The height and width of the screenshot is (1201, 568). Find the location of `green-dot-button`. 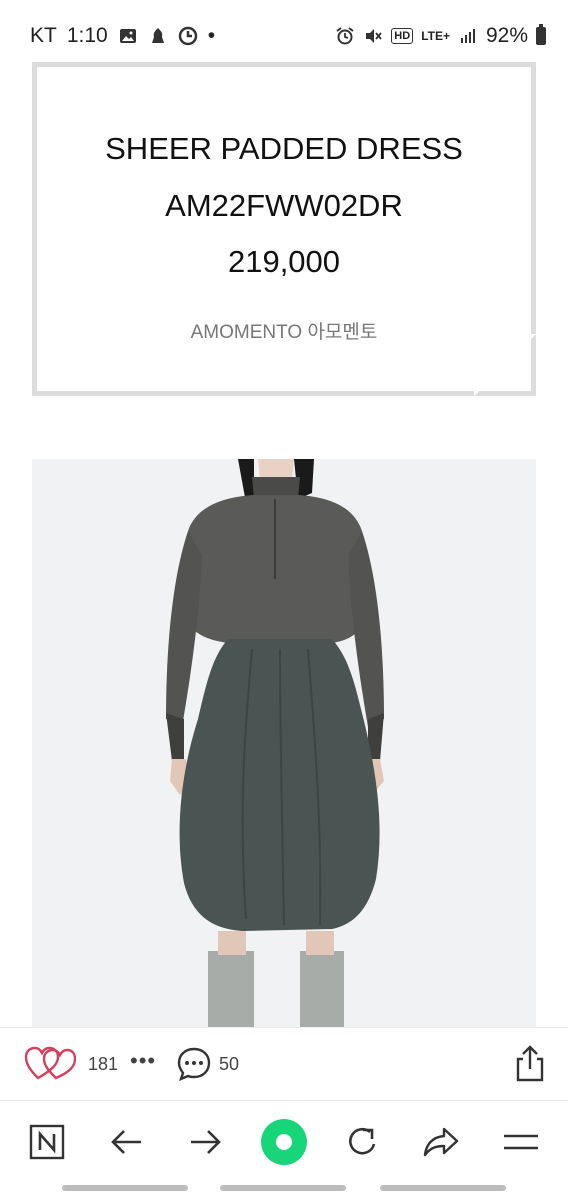

green-dot-button is located at coordinates (284, 1142).